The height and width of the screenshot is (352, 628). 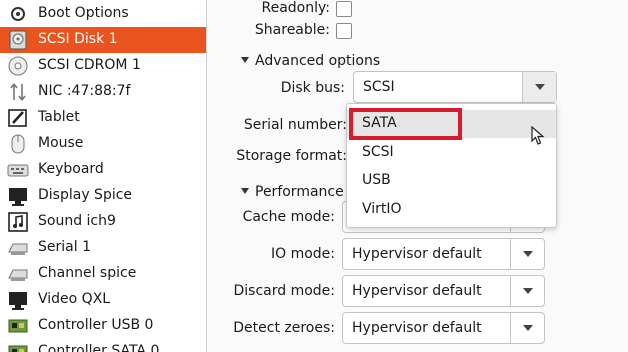 What do you see at coordinates (77, 221) in the screenshot?
I see `sidebar-item-label: Sound ich9` at bounding box center [77, 221].